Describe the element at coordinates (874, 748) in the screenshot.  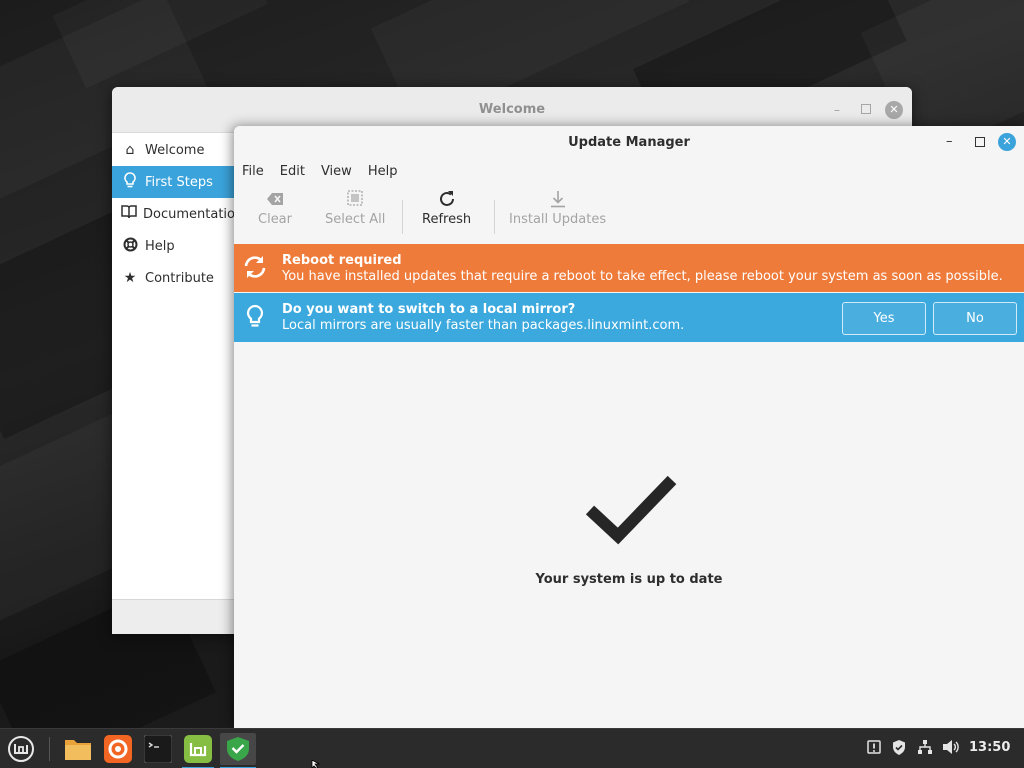
I see `notifications-icon` at that location.